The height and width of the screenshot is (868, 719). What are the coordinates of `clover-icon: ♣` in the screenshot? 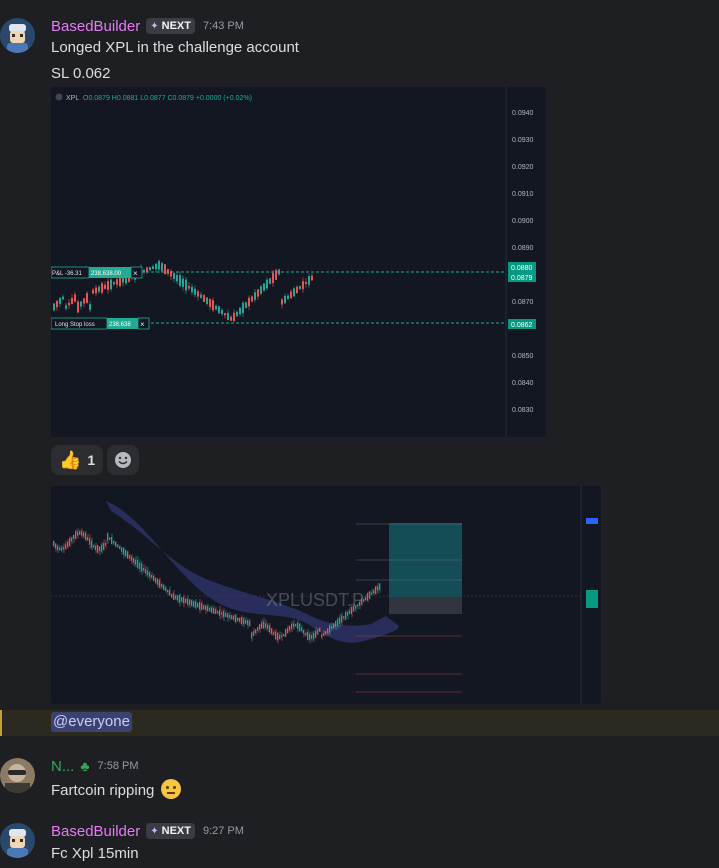 It's located at (85, 766).